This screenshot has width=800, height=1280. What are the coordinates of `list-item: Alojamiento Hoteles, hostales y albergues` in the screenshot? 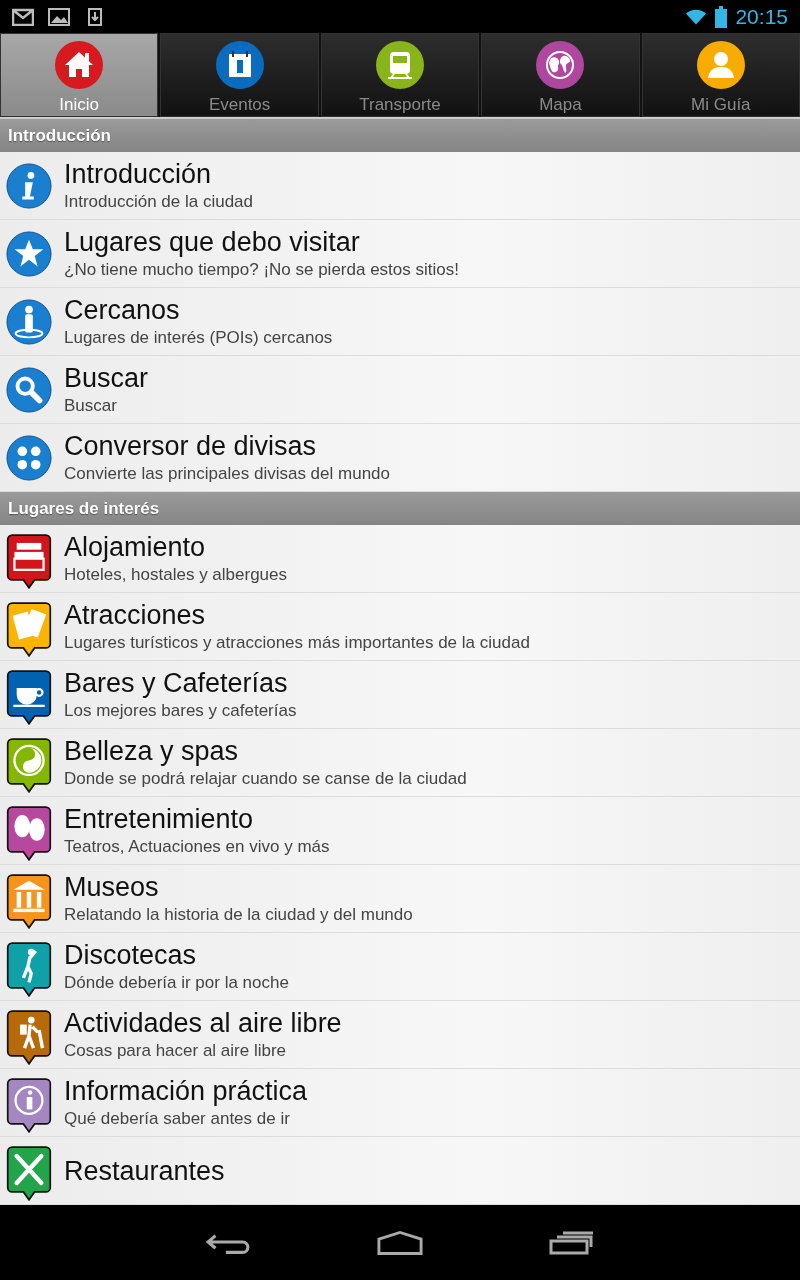 It's located at (400, 559).